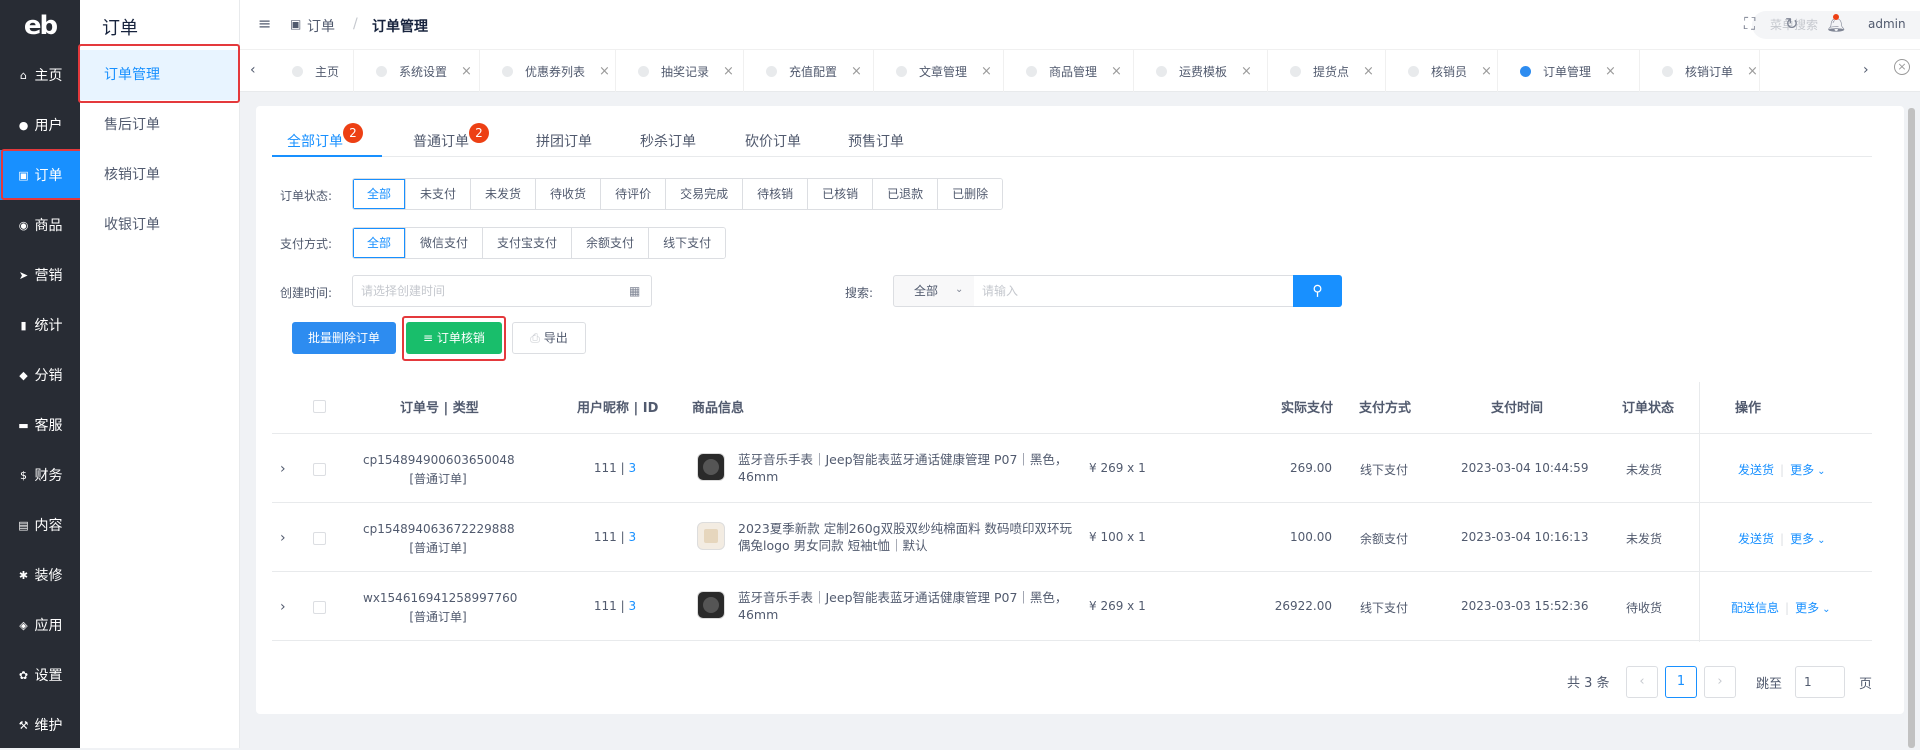  What do you see at coordinates (906, 194) in the screenshot?
I see `status-option-8: 已退款` at bounding box center [906, 194].